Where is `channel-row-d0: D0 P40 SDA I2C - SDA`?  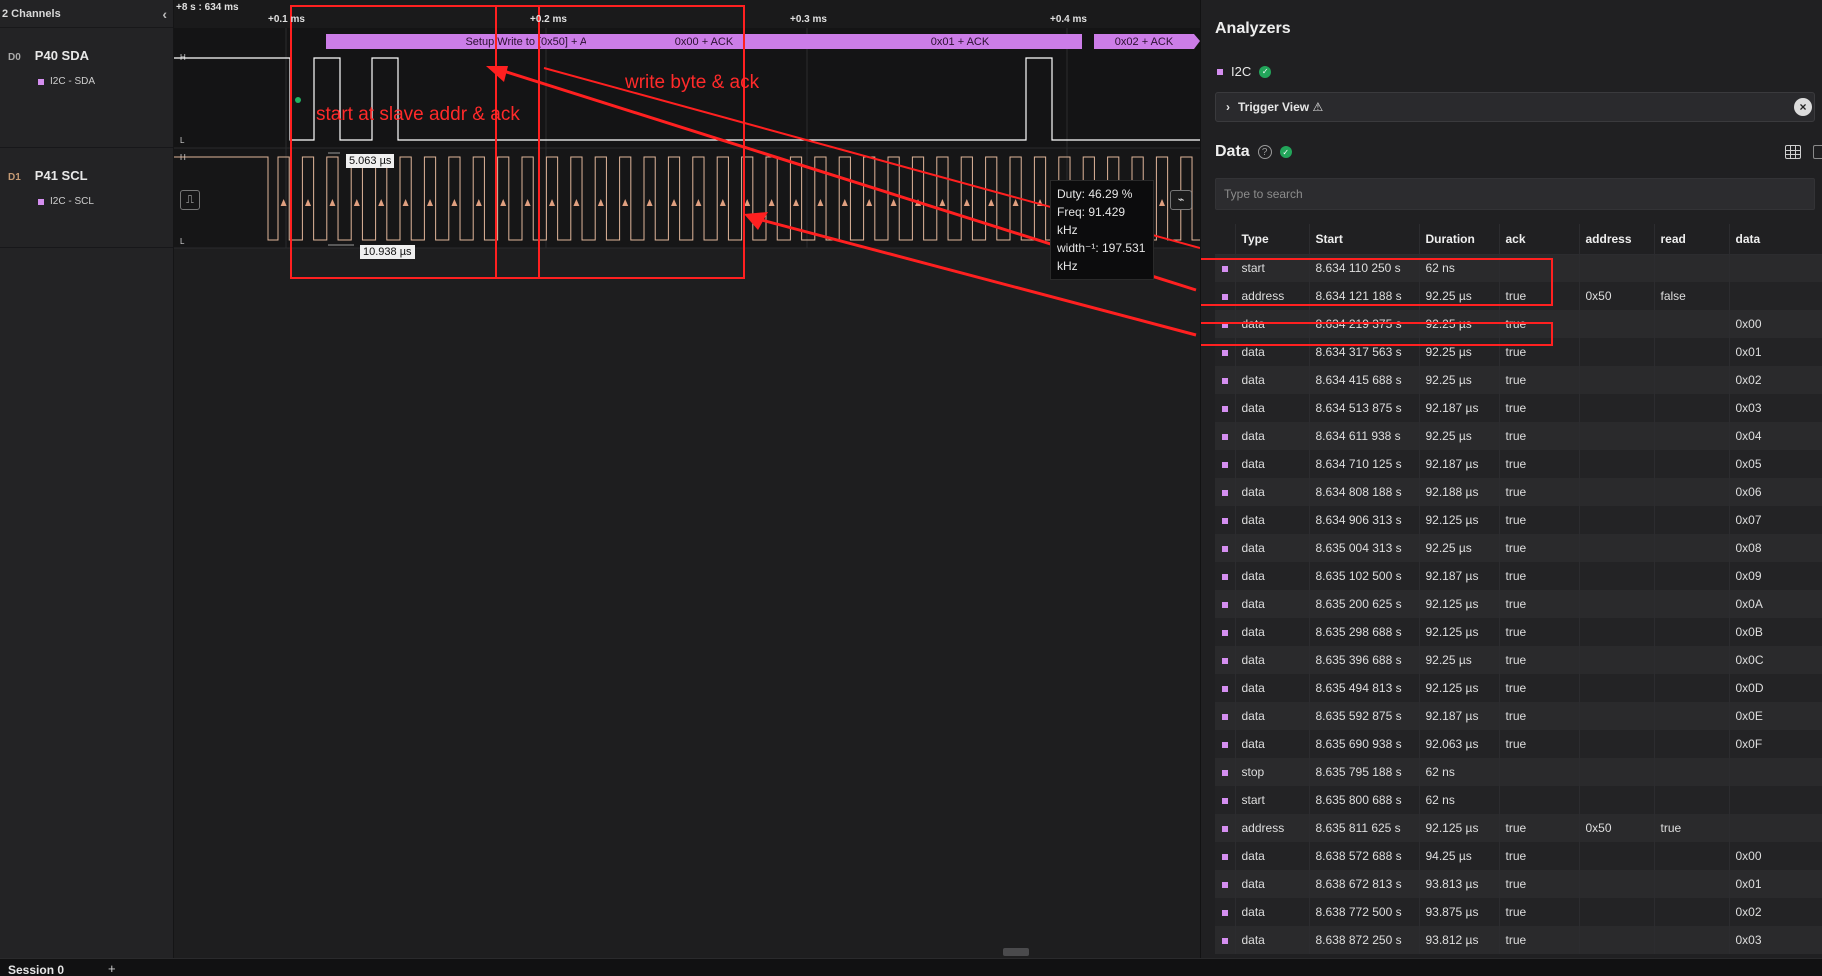
channel-row-d0: D0 P40 SDA I2C - SDA is located at coordinates (86, 88).